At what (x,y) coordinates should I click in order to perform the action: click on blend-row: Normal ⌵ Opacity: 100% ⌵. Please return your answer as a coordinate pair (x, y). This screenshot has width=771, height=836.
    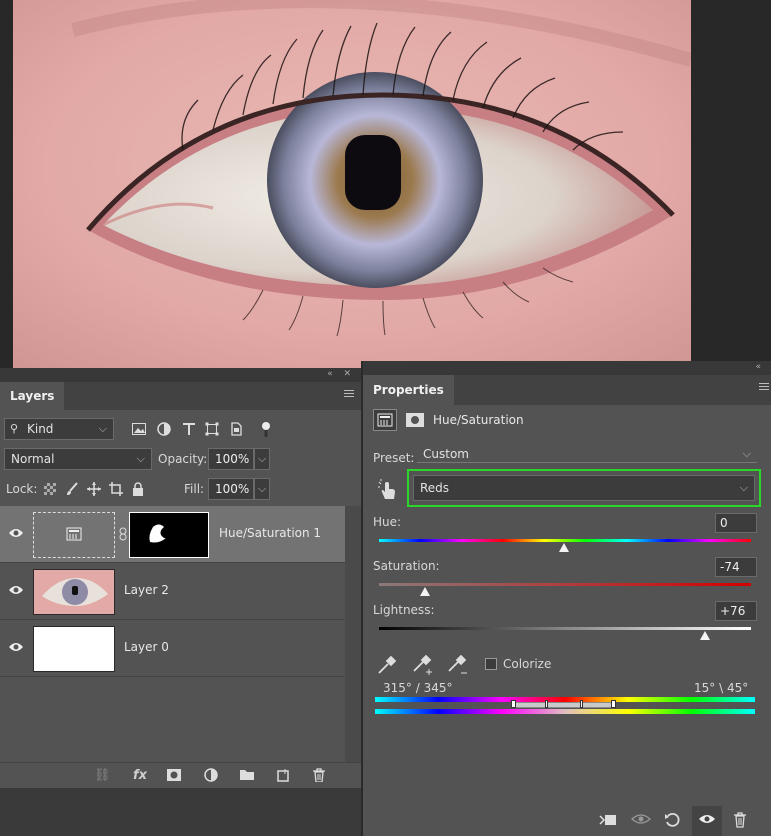
    Looking at the image, I should click on (180, 459).